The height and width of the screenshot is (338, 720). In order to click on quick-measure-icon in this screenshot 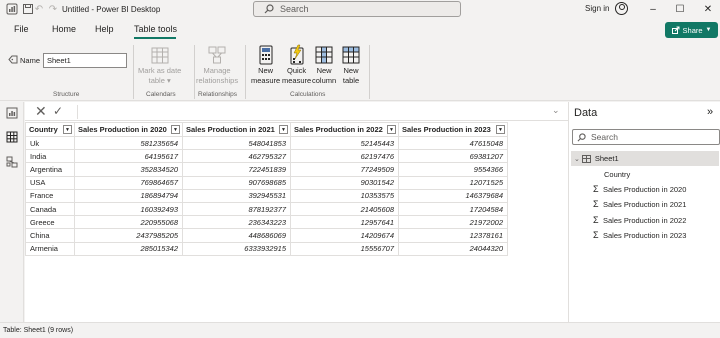, I will do `click(297, 54)`.